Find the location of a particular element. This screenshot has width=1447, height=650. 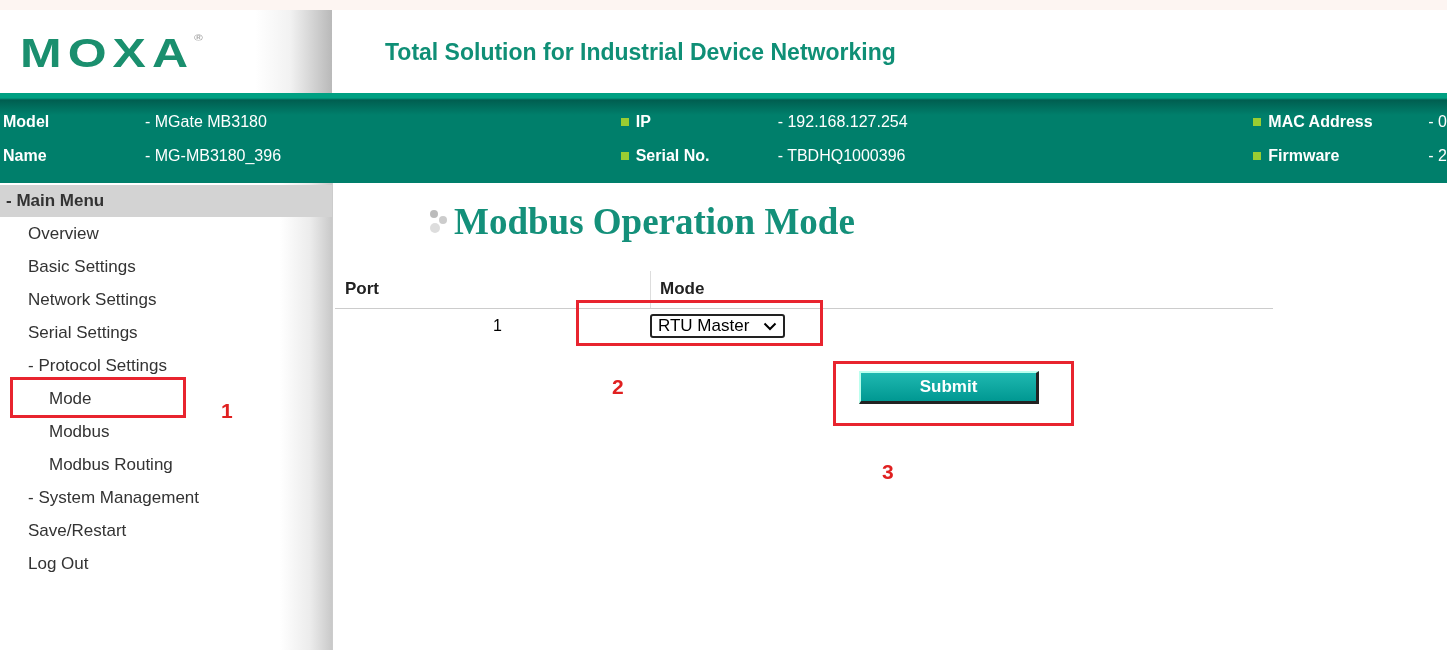

menu-item: Overview is located at coordinates (63, 233).